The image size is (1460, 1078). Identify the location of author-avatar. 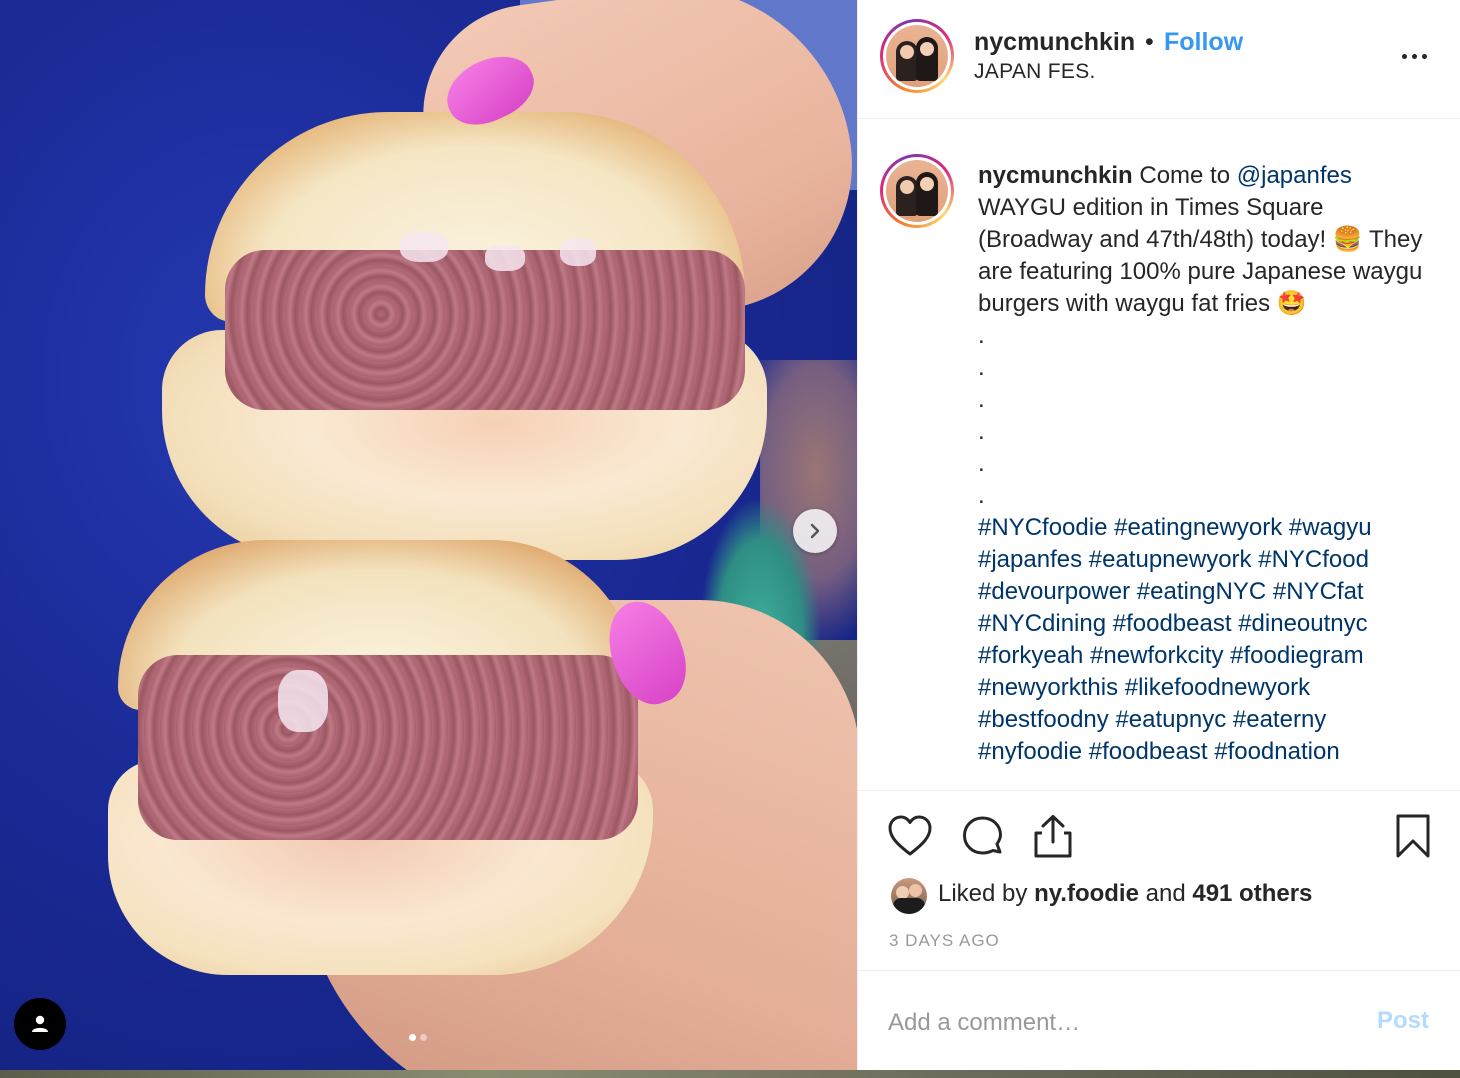
(917, 56).